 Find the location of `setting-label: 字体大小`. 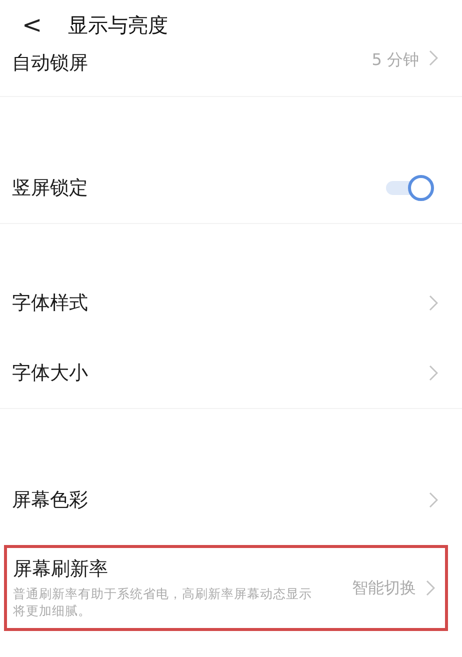

setting-label: 字体大小 is located at coordinates (50, 373).